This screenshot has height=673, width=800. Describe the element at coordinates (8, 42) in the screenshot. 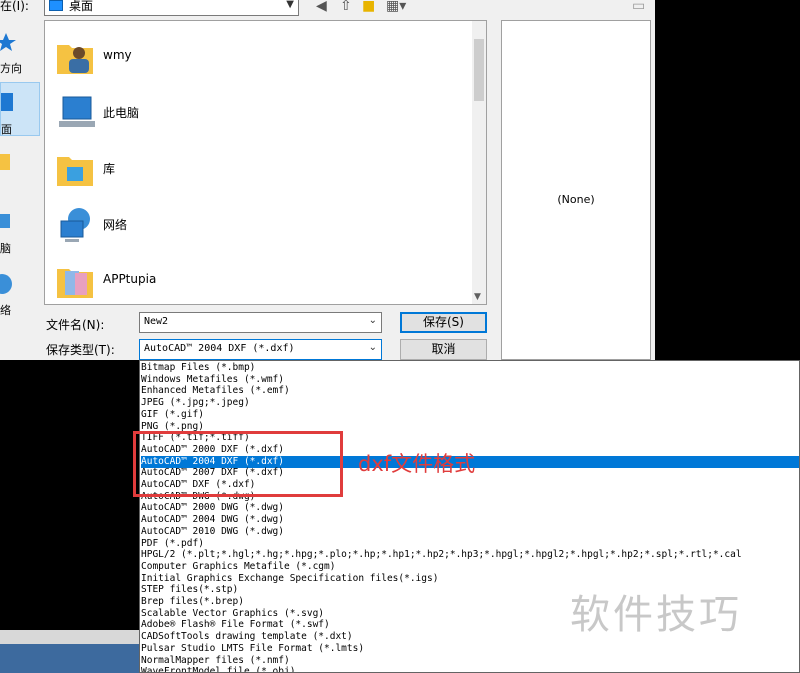

I see `star-icon` at that location.